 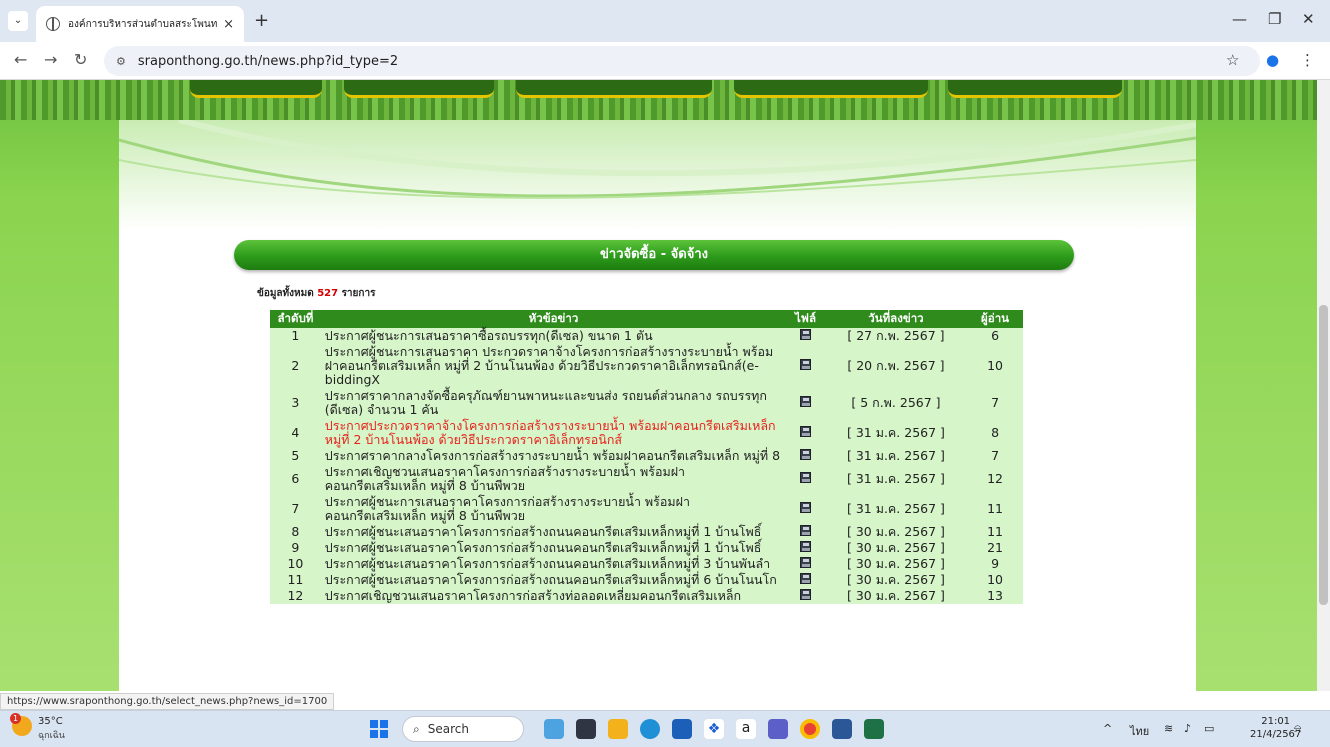 I want to click on scrollbar-thumb, so click(x=1323, y=455).